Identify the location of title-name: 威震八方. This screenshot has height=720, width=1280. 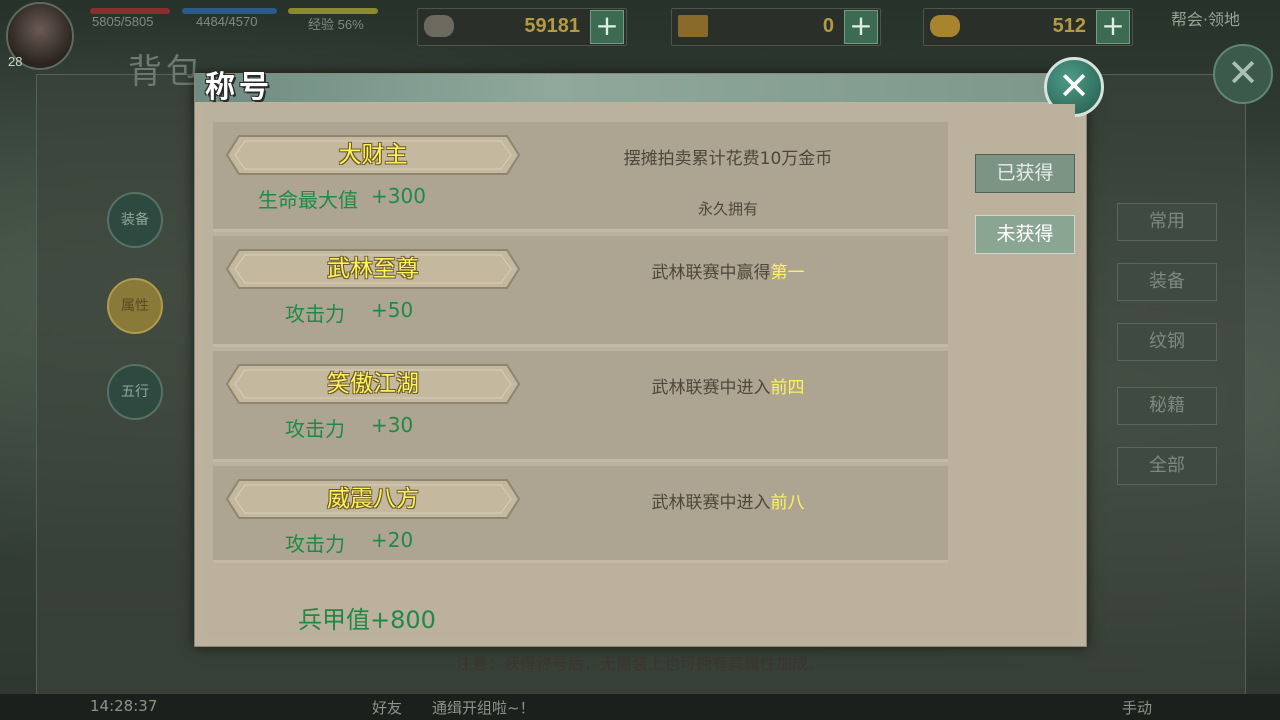
(373, 499).